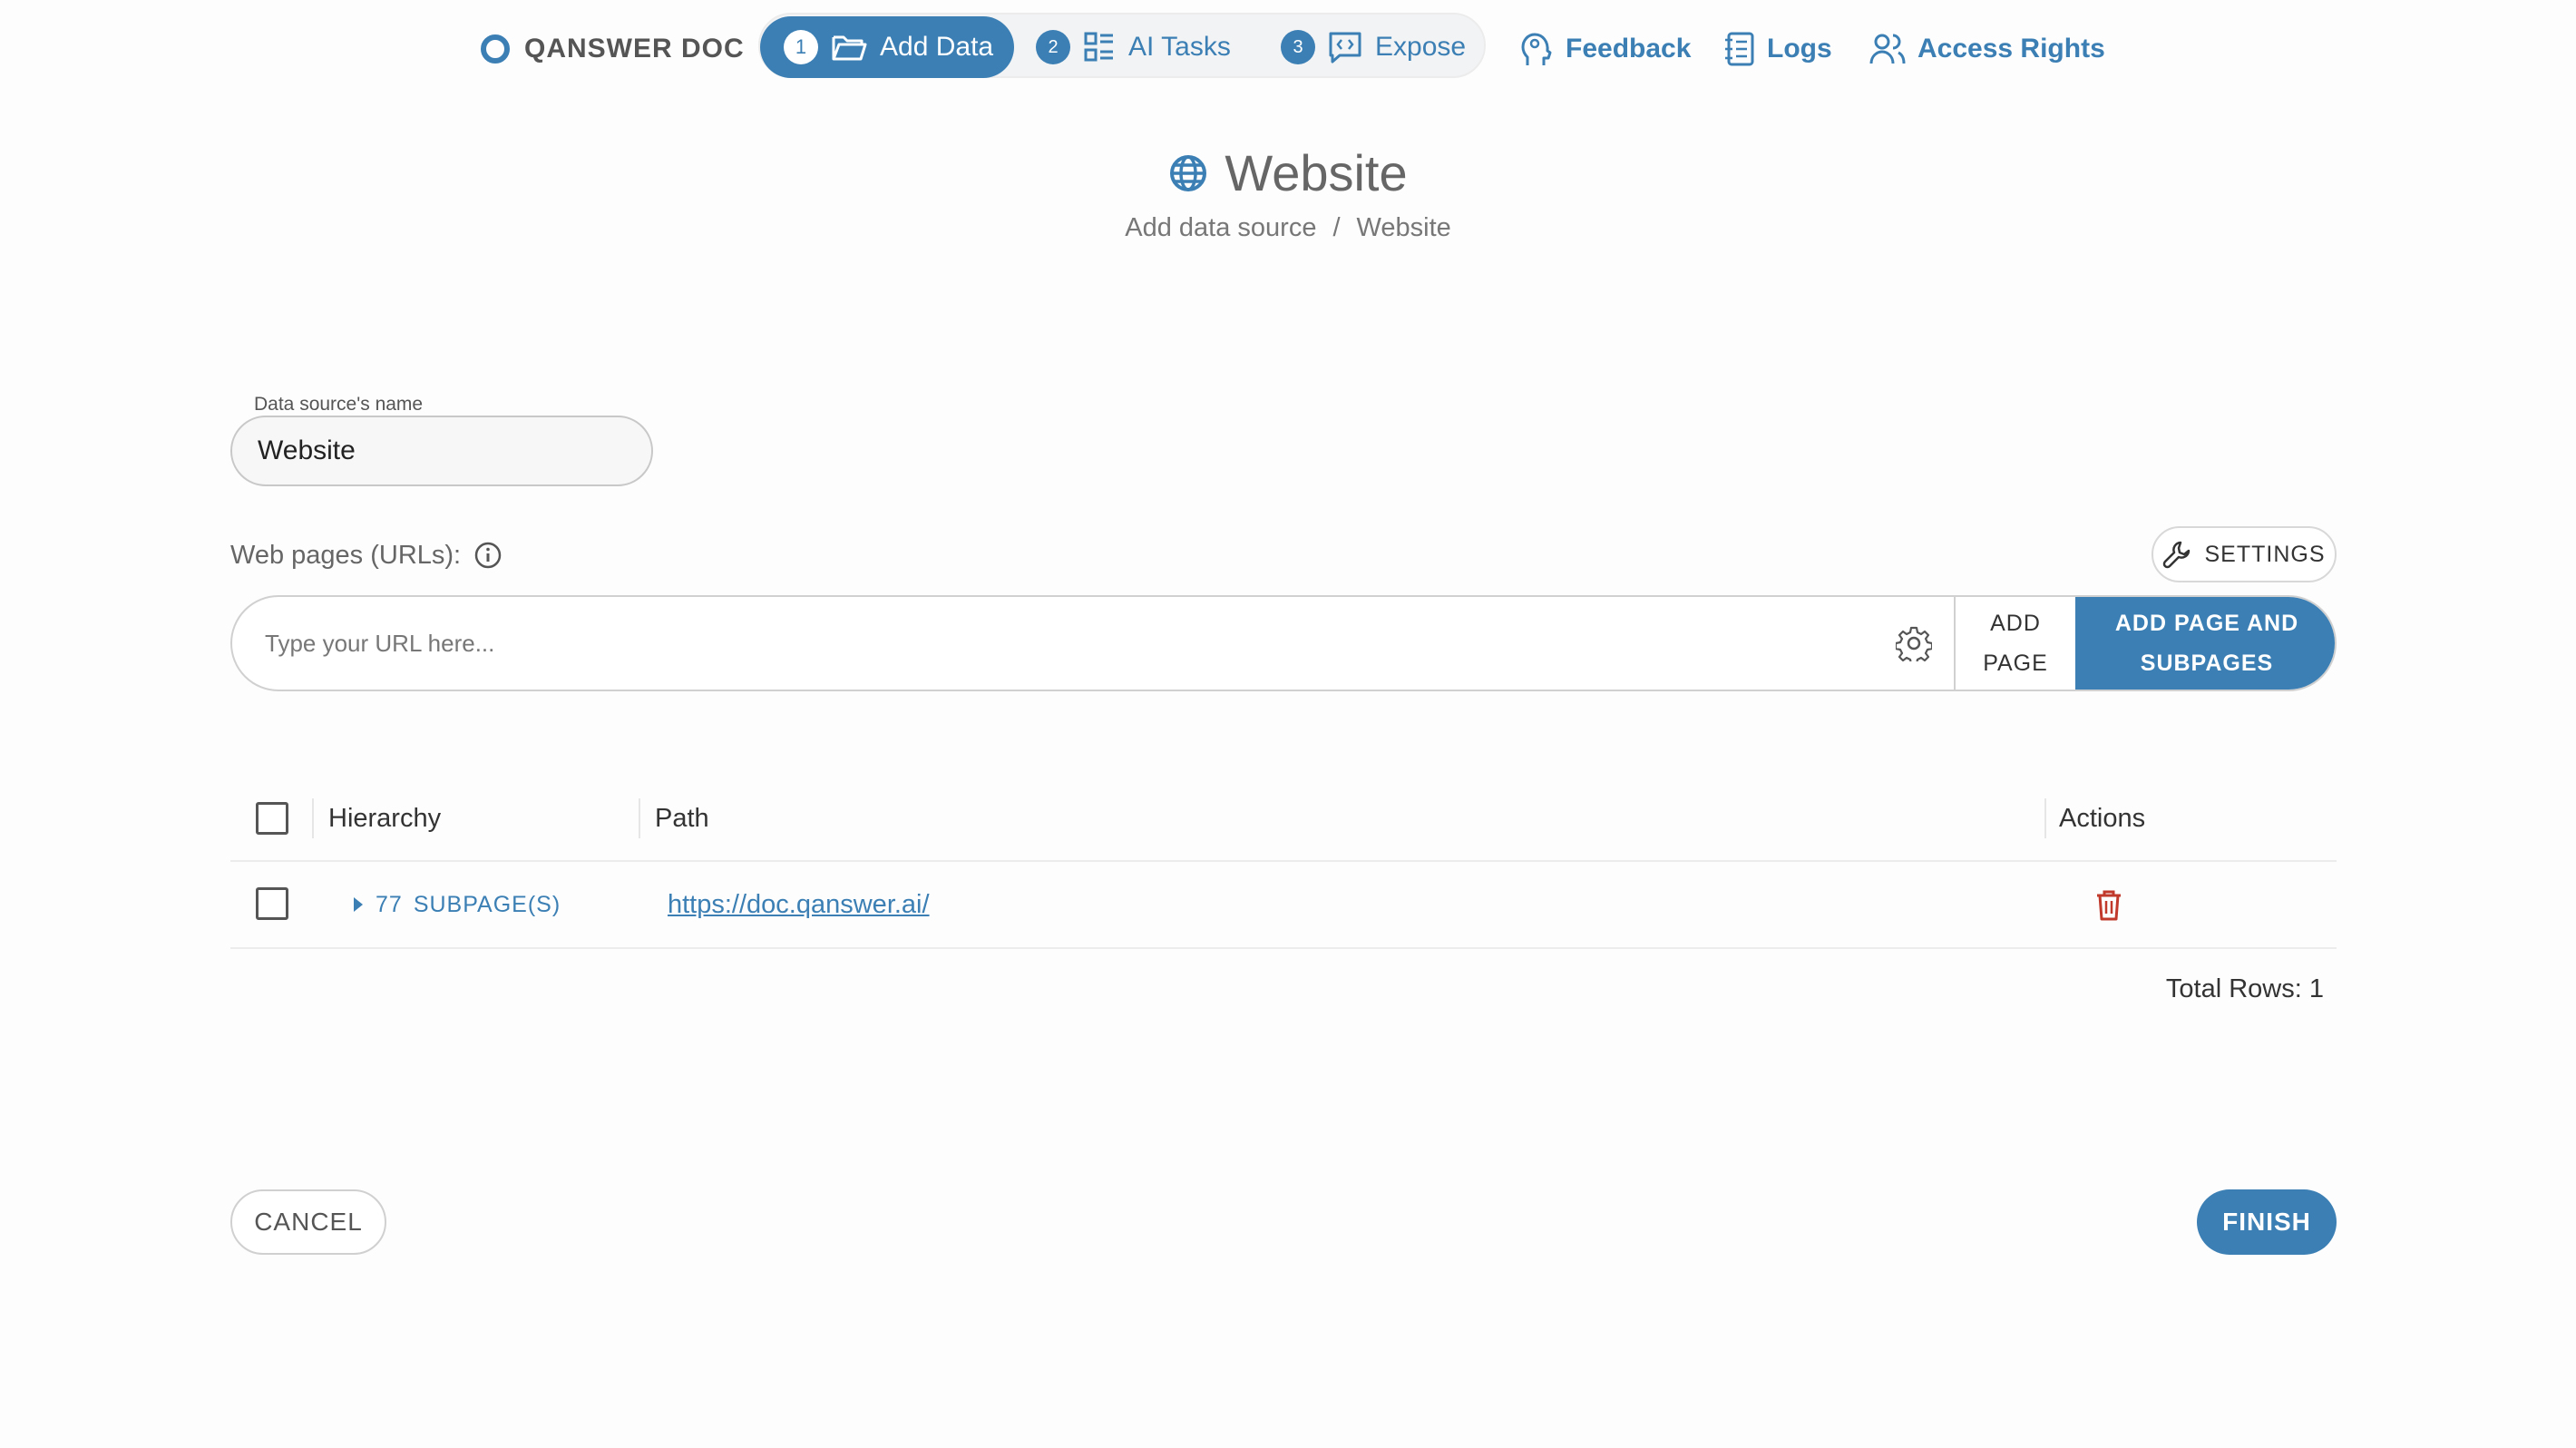 This screenshot has height=1448, width=2576. What do you see at coordinates (1799, 49) in the screenshot?
I see `nav-link-label: Logs` at bounding box center [1799, 49].